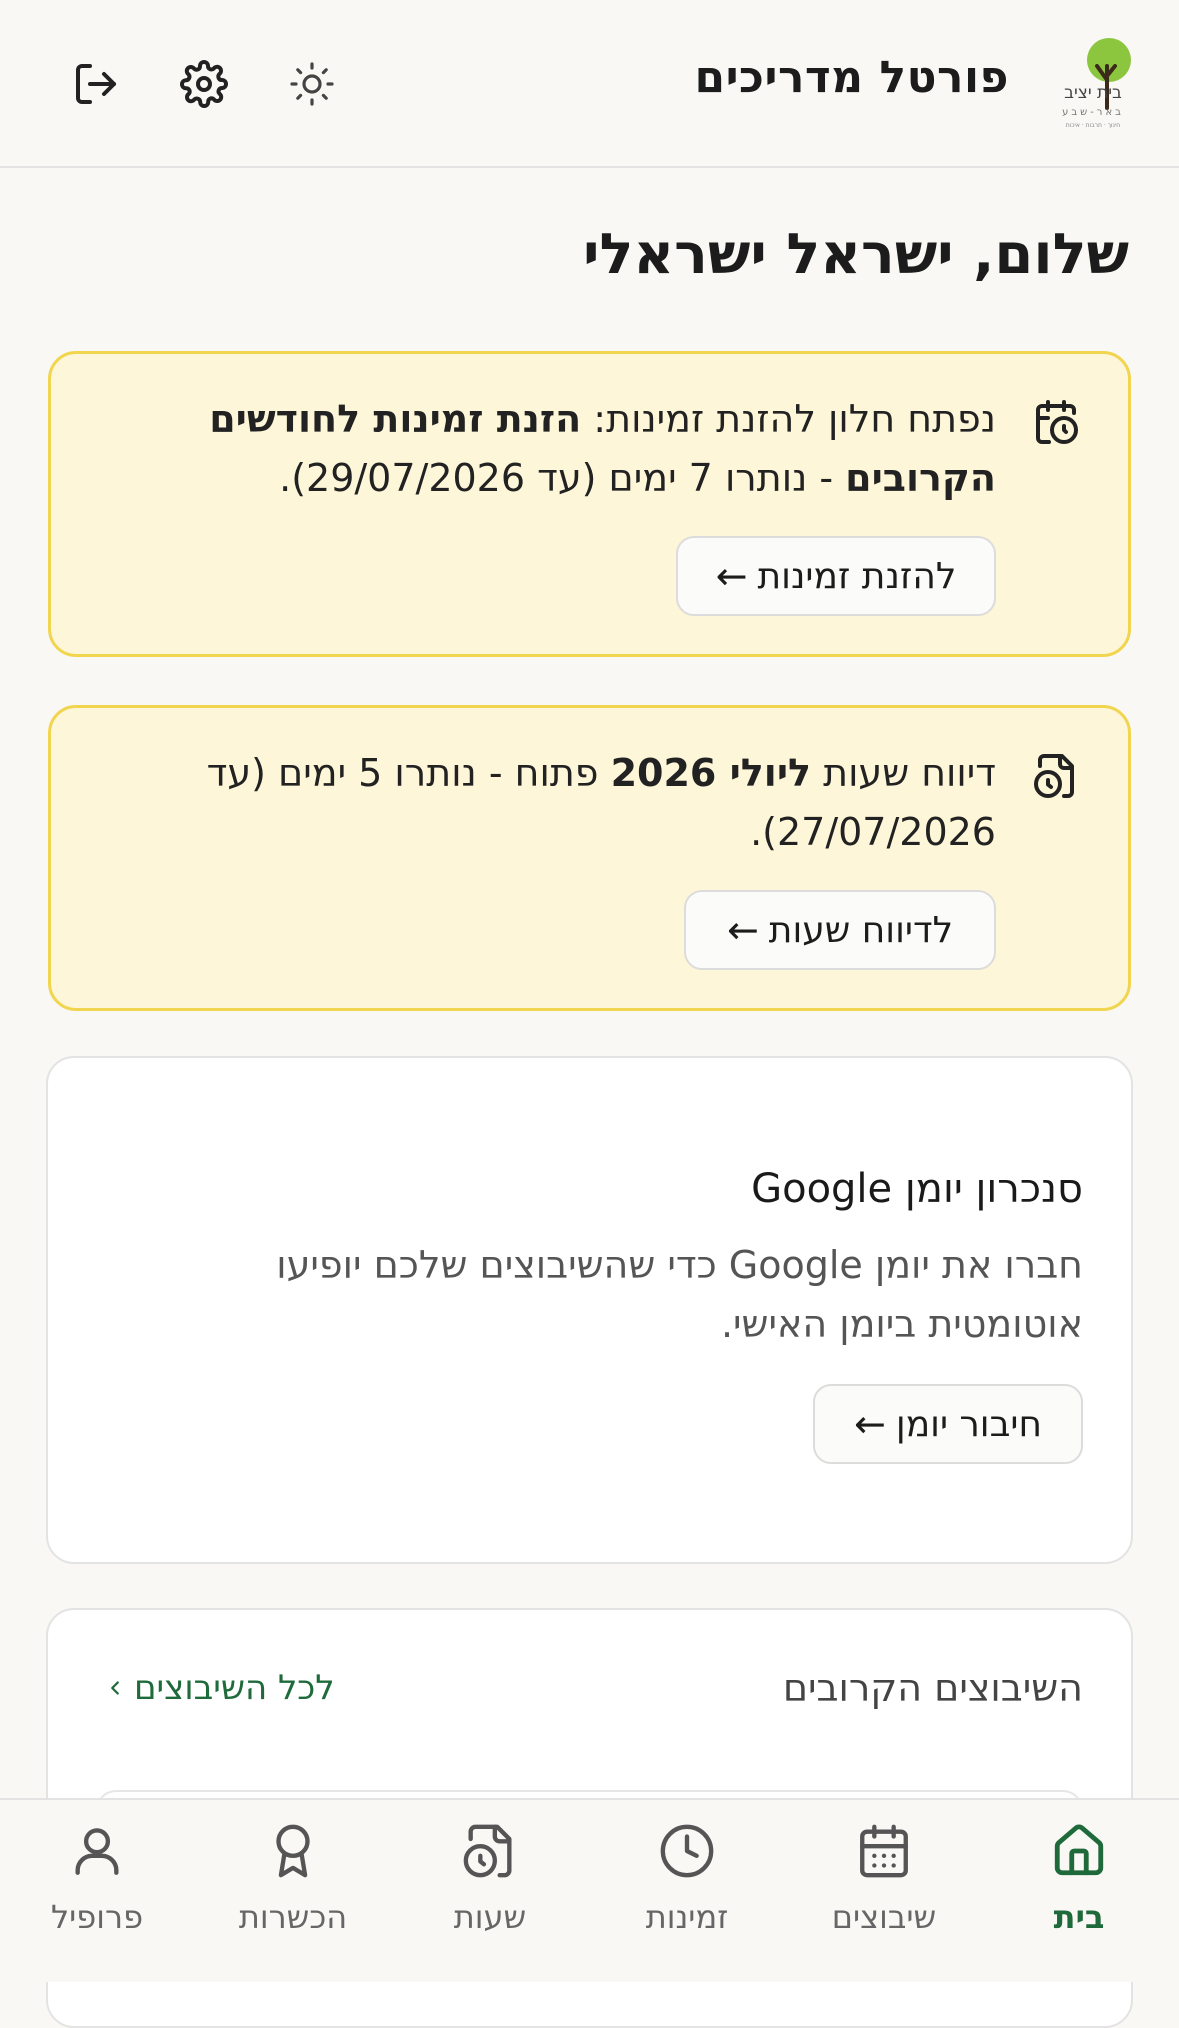 This screenshot has height=2028, width=1179. Describe the element at coordinates (293, 1851) in the screenshot. I see `award-icon` at that location.